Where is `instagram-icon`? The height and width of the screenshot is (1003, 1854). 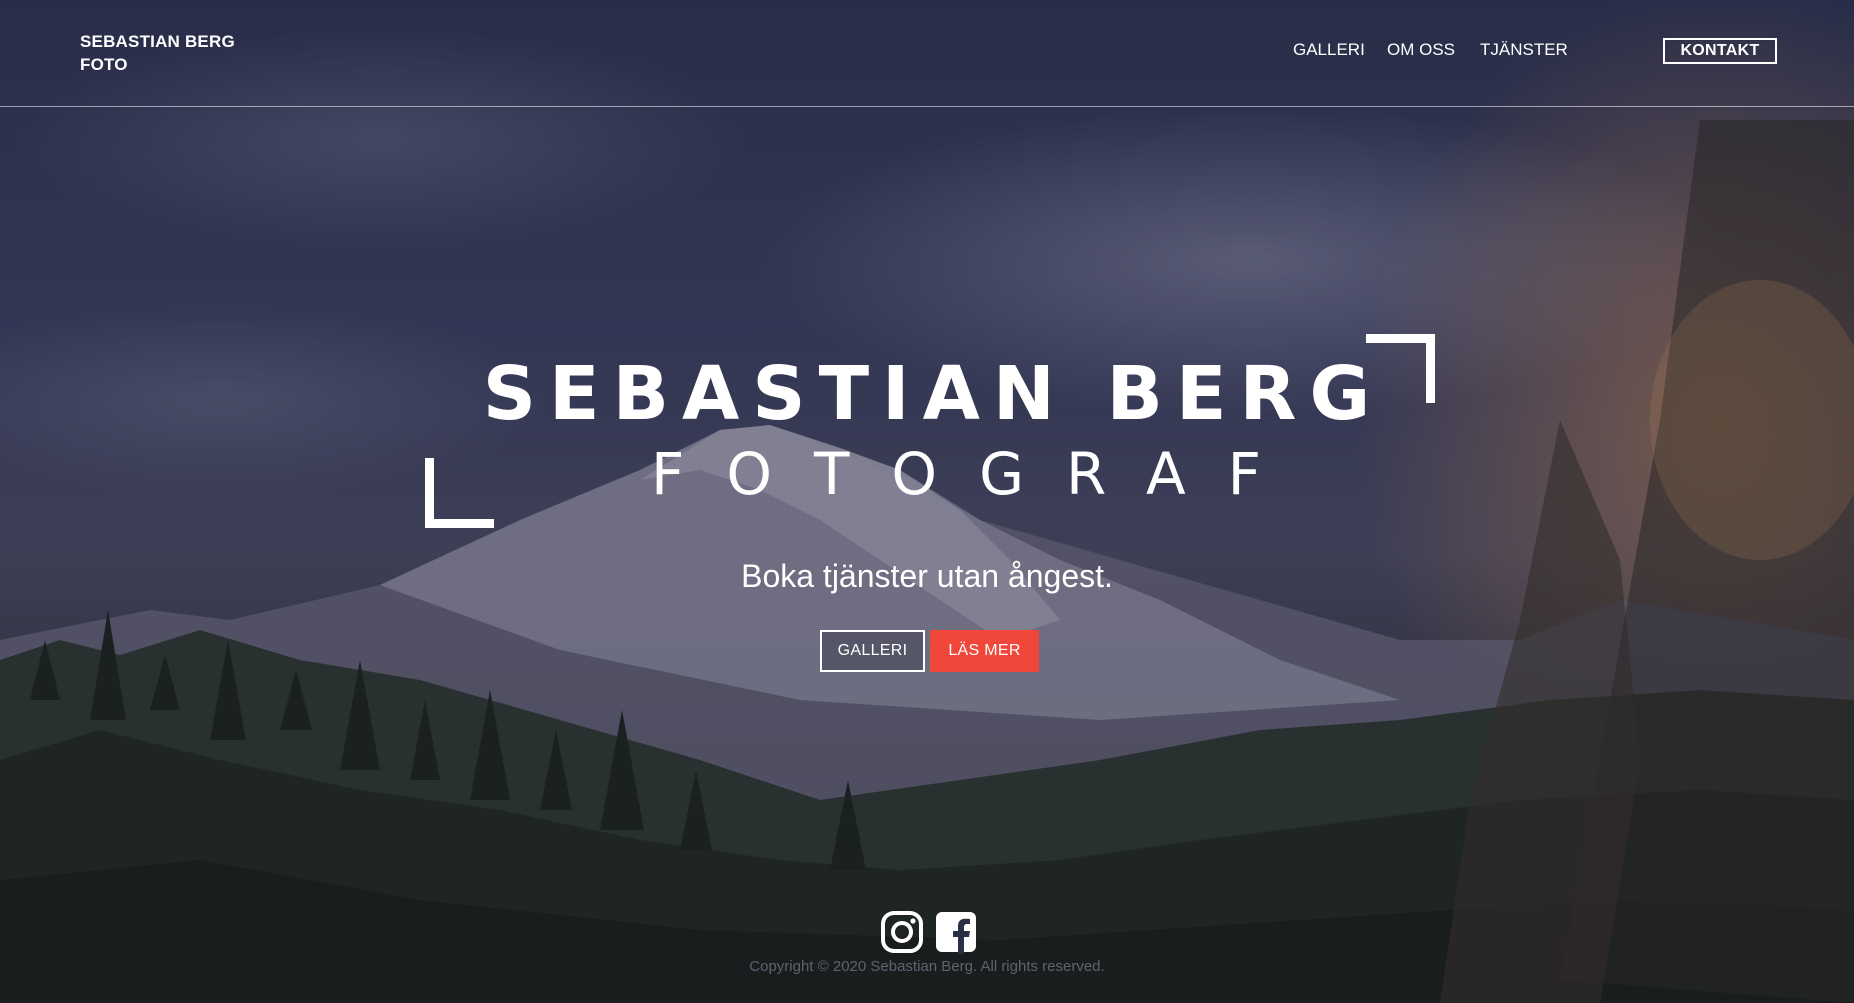
instagram-icon is located at coordinates (902, 932).